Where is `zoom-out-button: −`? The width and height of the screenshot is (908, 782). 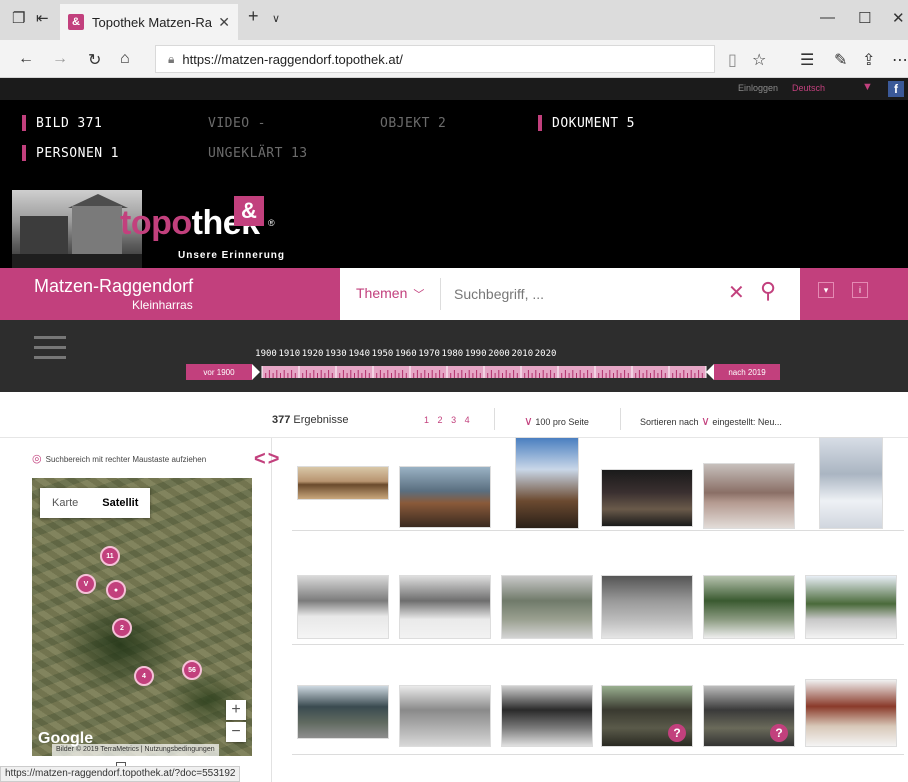
zoom-out-button: − is located at coordinates (236, 732).